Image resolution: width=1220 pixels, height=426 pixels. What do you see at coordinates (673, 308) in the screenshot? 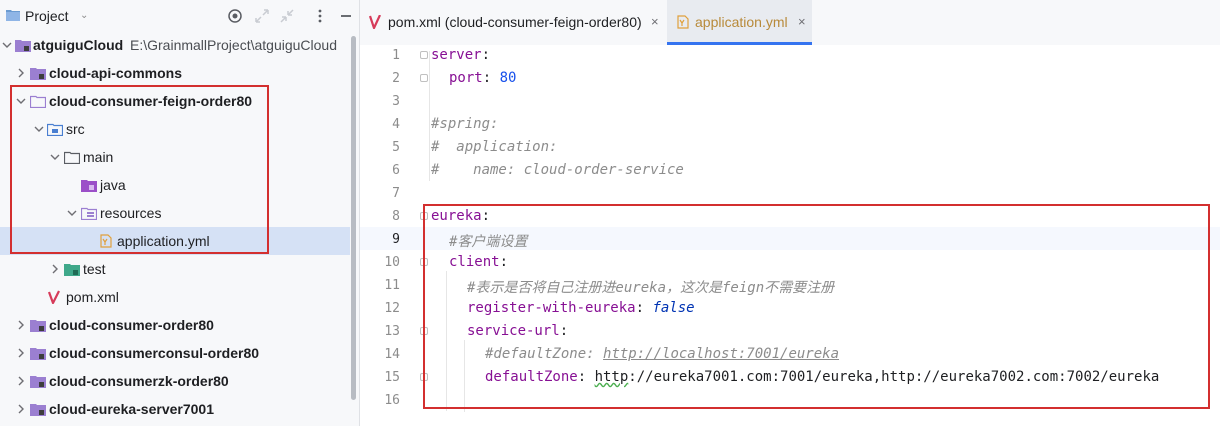
I see `yaml-value: false` at bounding box center [673, 308].